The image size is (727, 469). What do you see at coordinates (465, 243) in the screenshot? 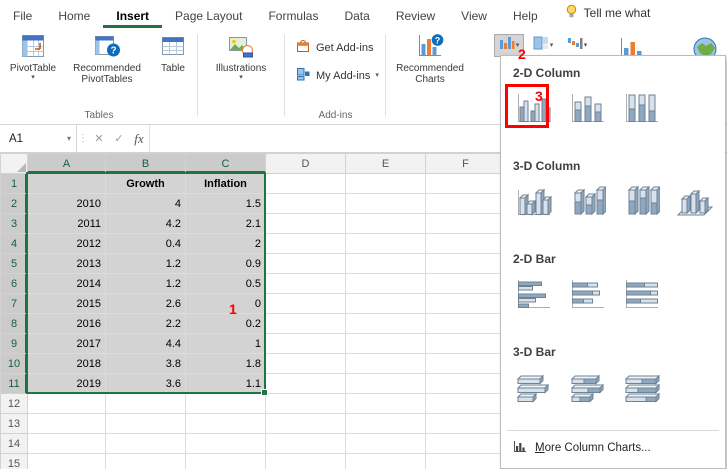
I see `cell-F4` at bounding box center [465, 243].